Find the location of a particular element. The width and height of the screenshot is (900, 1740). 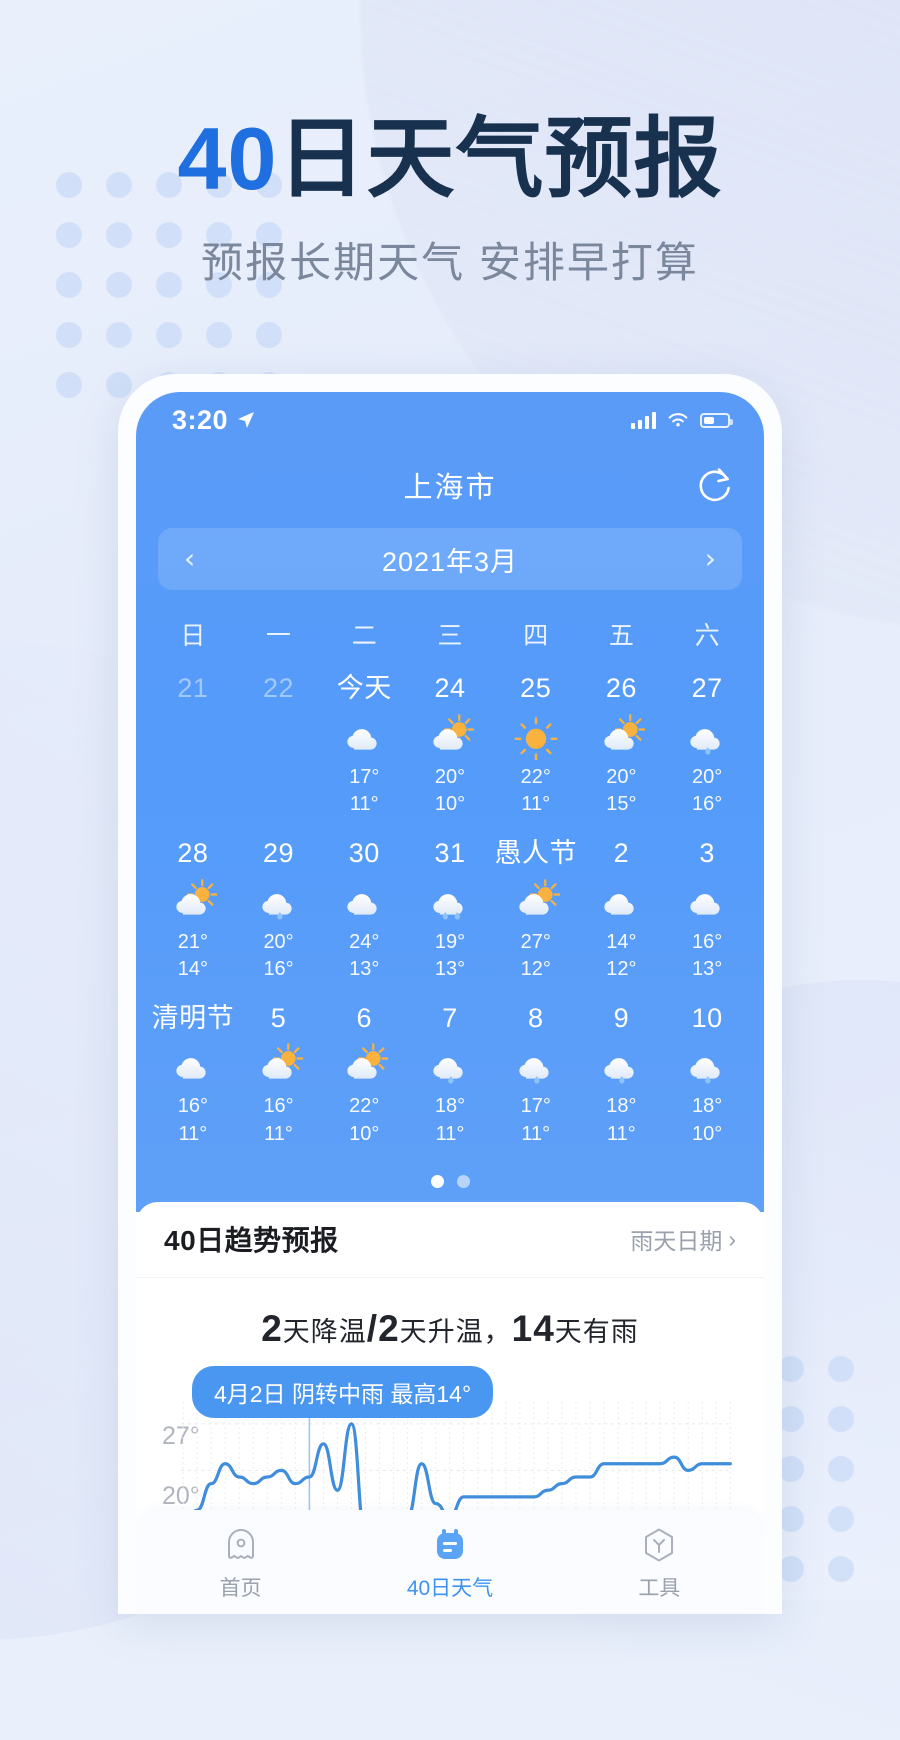

summary-rain-count: 14 is located at coordinates (533, 1328).